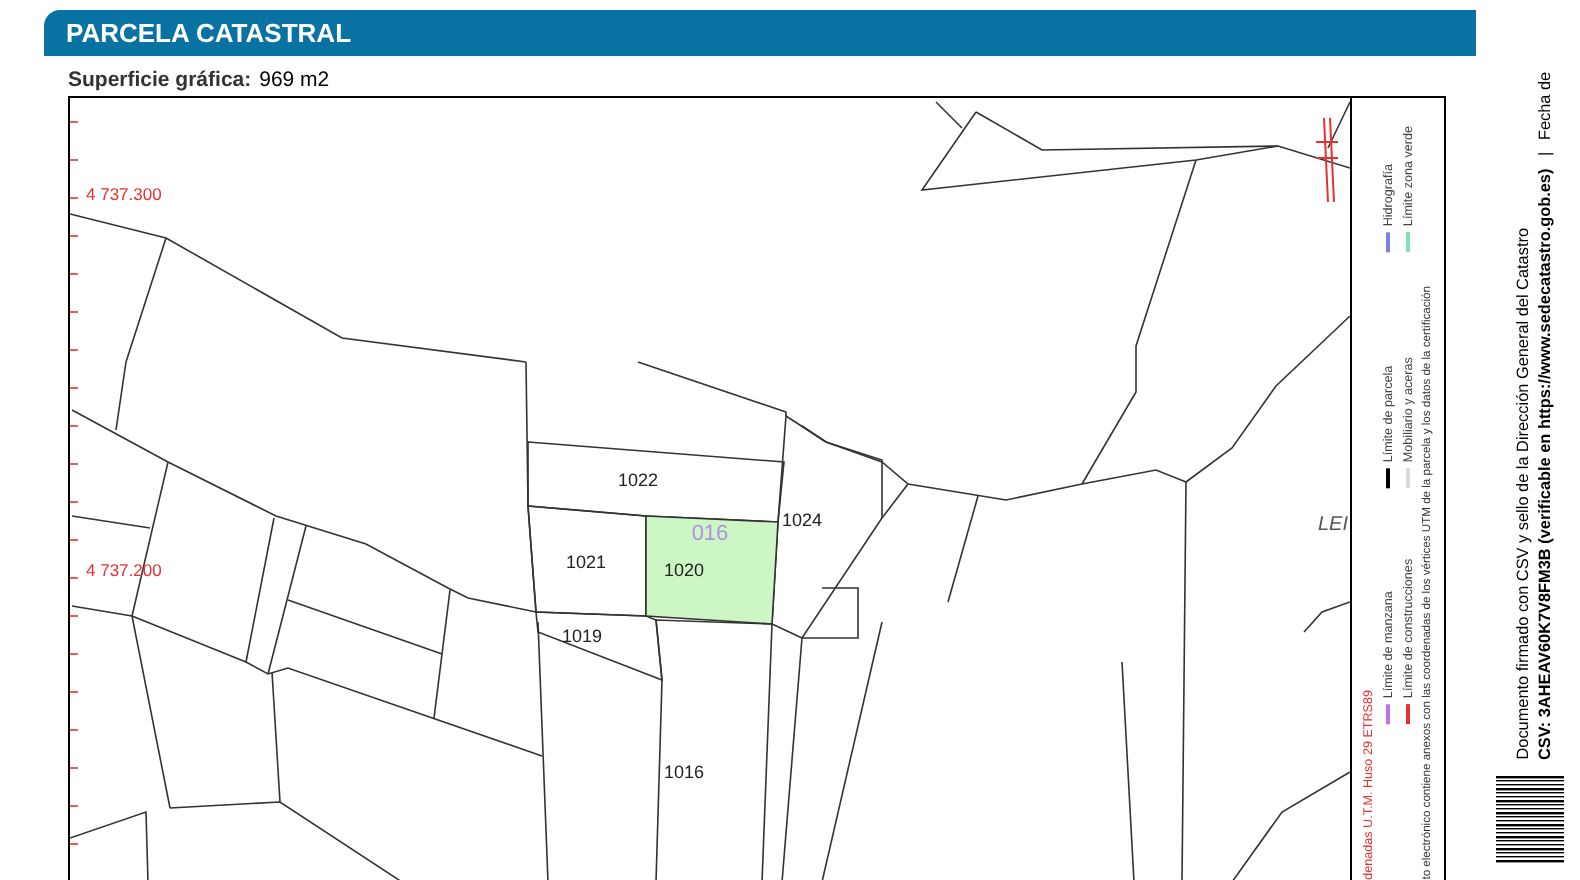  I want to click on parcel-number: 1022, so click(638, 480).